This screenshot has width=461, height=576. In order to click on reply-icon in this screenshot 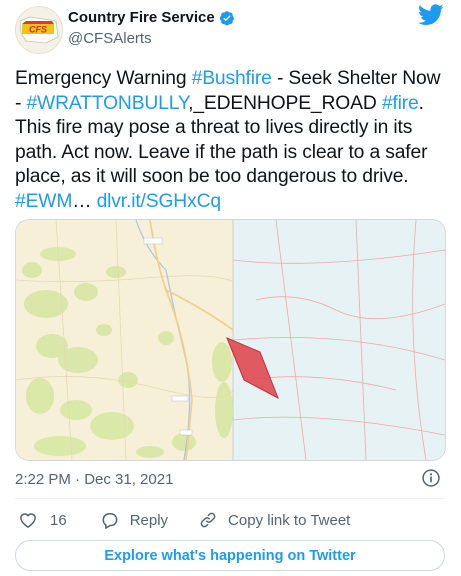, I will do `click(110, 521)`.